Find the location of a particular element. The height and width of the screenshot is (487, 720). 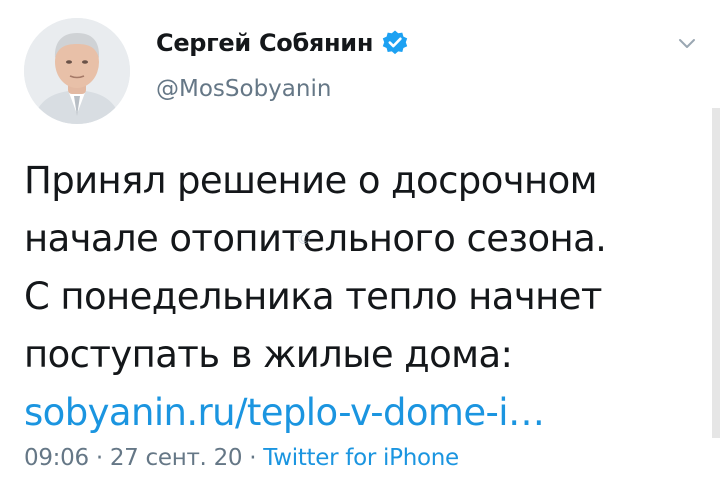

author-name-row: Сергей Собянин is located at coordinates (282, 43).